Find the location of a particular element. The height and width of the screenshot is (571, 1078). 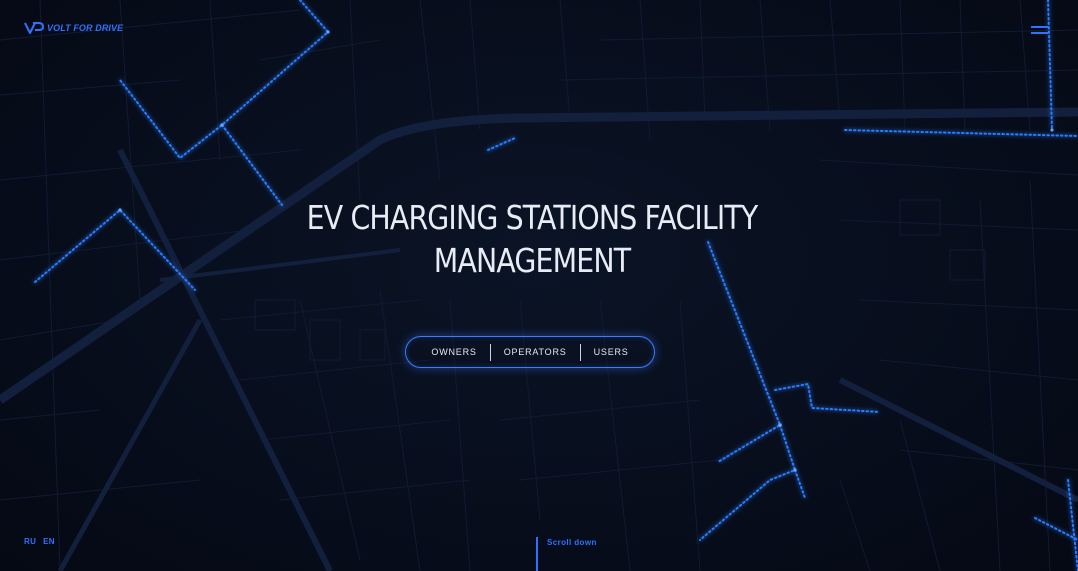

audience-switch: OWNERS OPERATORS USERS is located at coordinates (530, 352).